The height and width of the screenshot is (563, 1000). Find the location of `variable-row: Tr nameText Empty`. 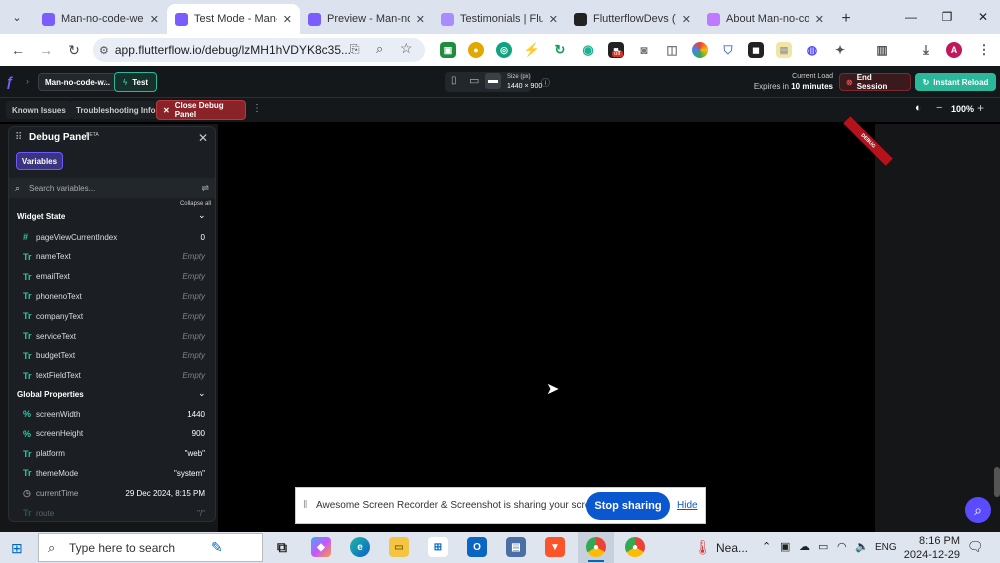

variable-row: Tr nameText Empty is located at coordinates (112, 257).